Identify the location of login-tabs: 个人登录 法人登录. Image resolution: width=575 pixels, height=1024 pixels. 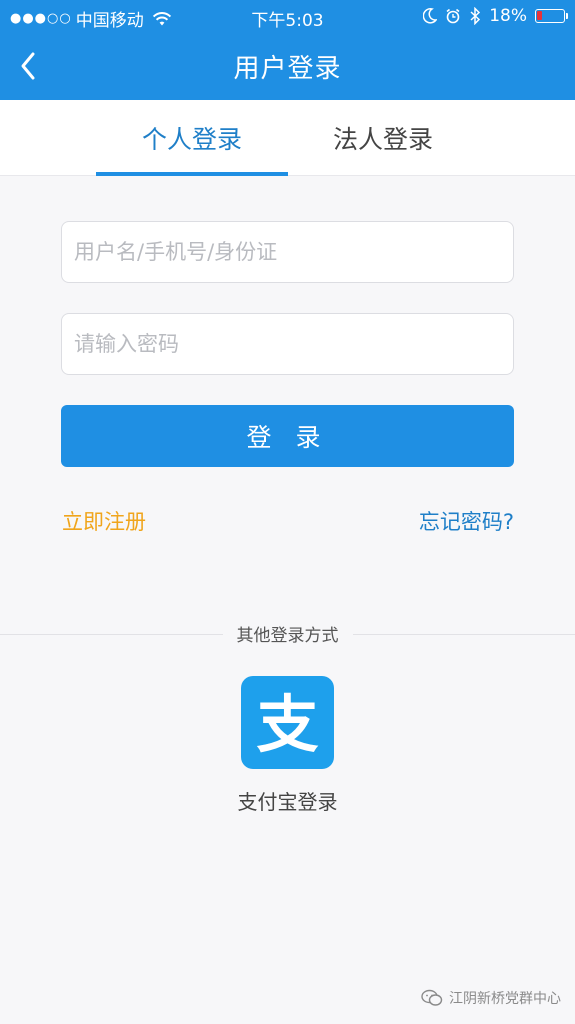
(287, 138).